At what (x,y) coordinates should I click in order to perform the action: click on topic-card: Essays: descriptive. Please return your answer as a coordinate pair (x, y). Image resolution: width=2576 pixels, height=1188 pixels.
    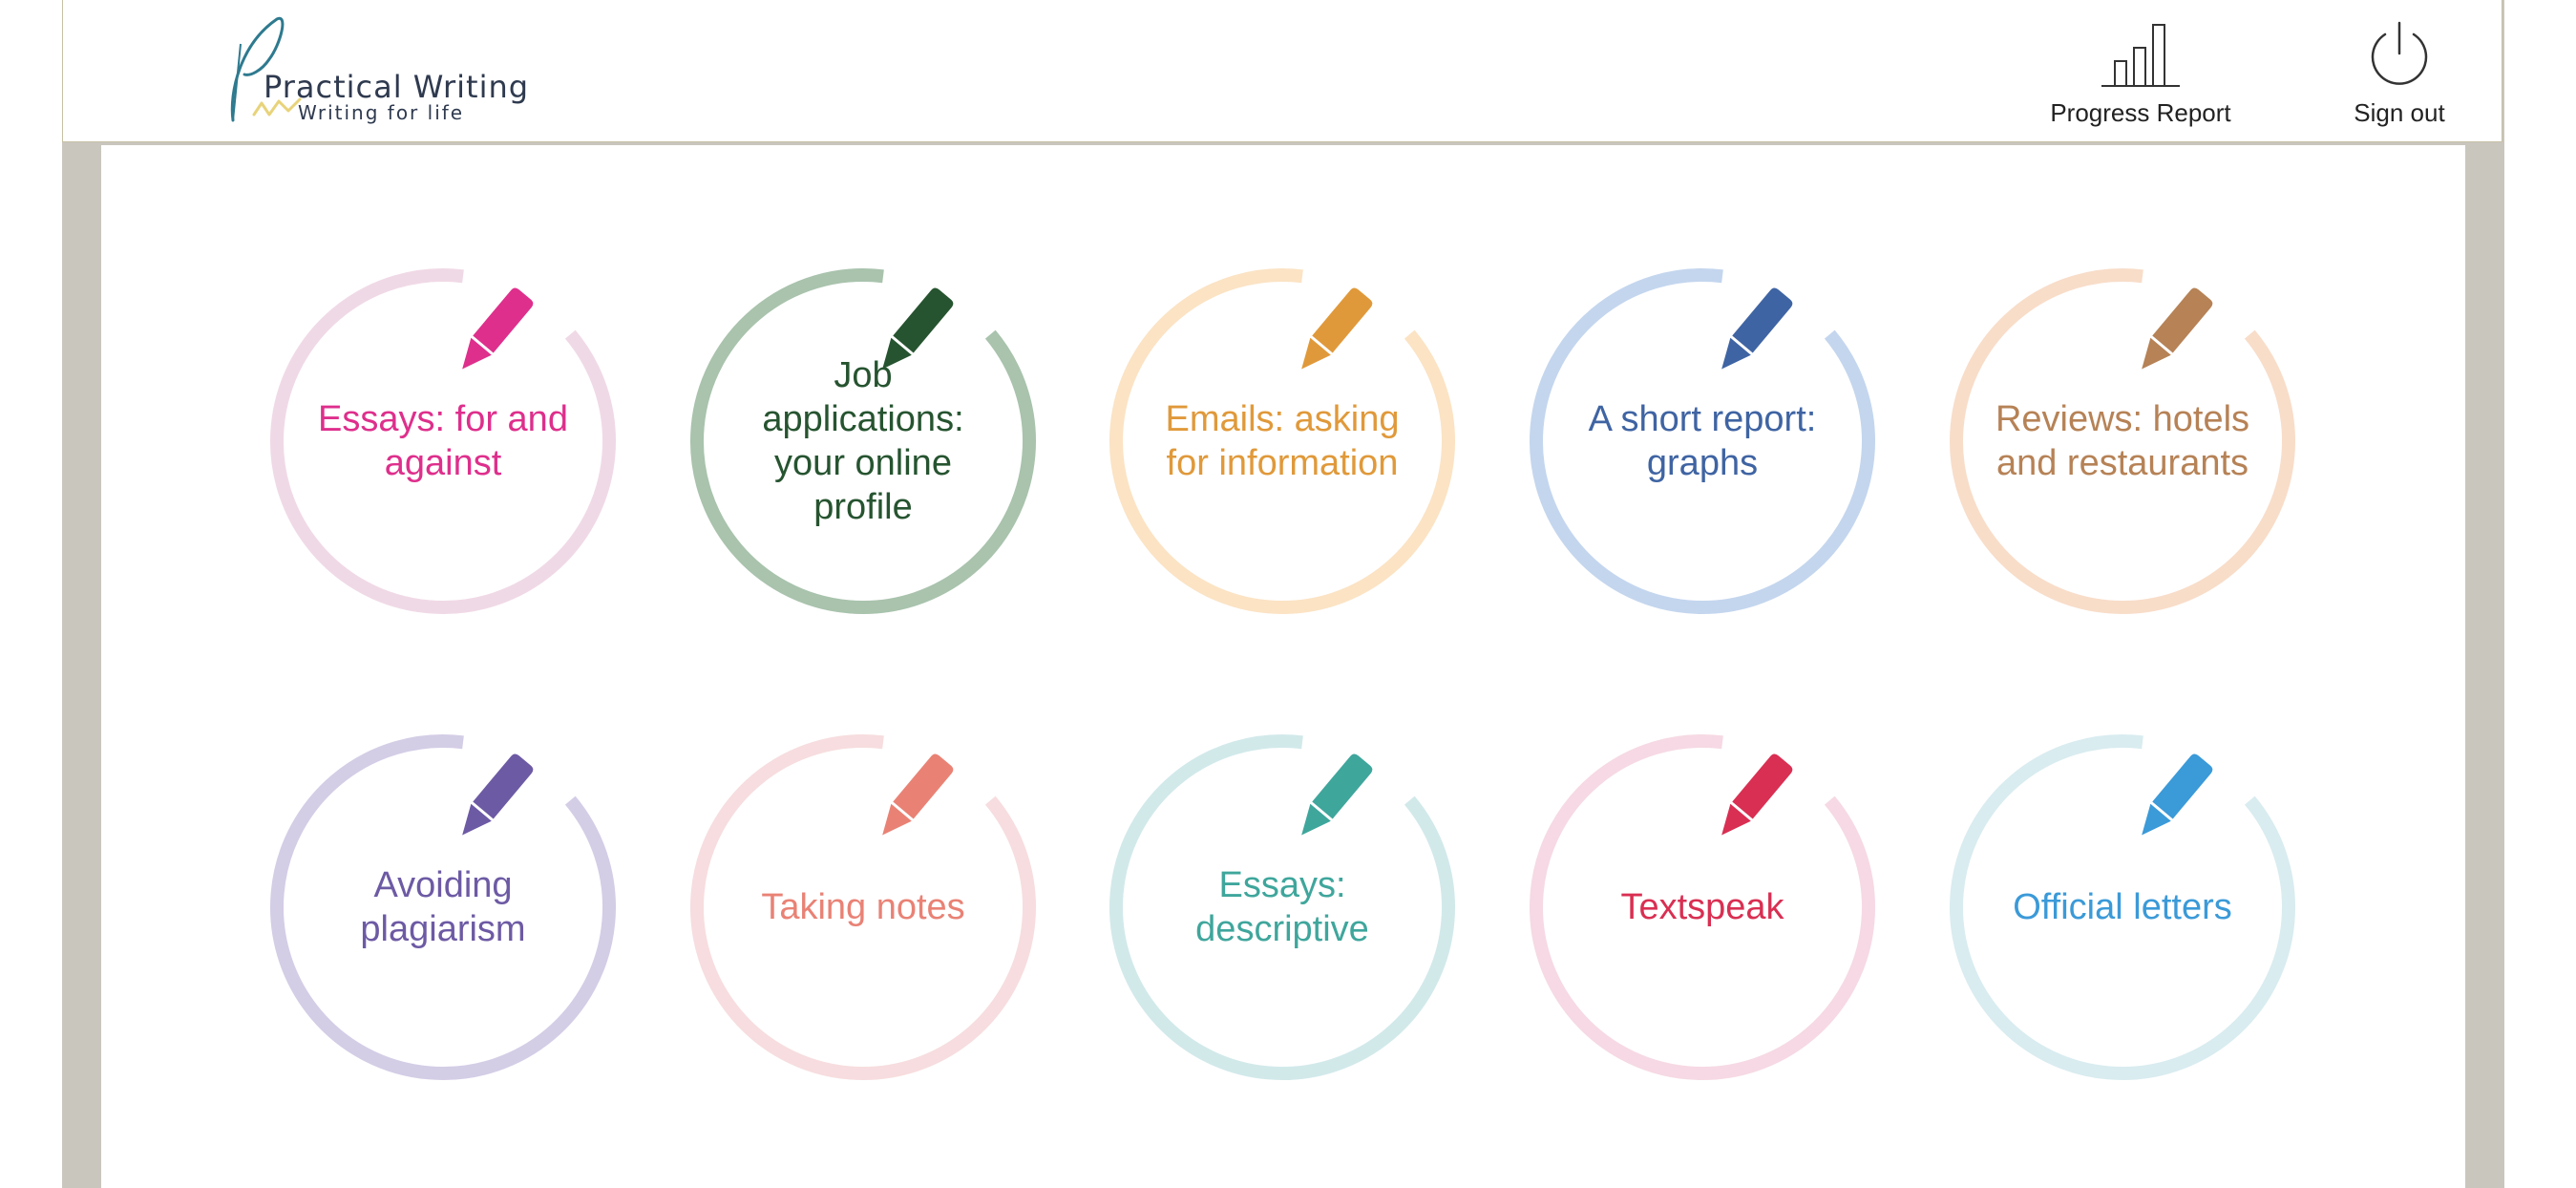
    Looking at the image, I should click on (1282, 907).